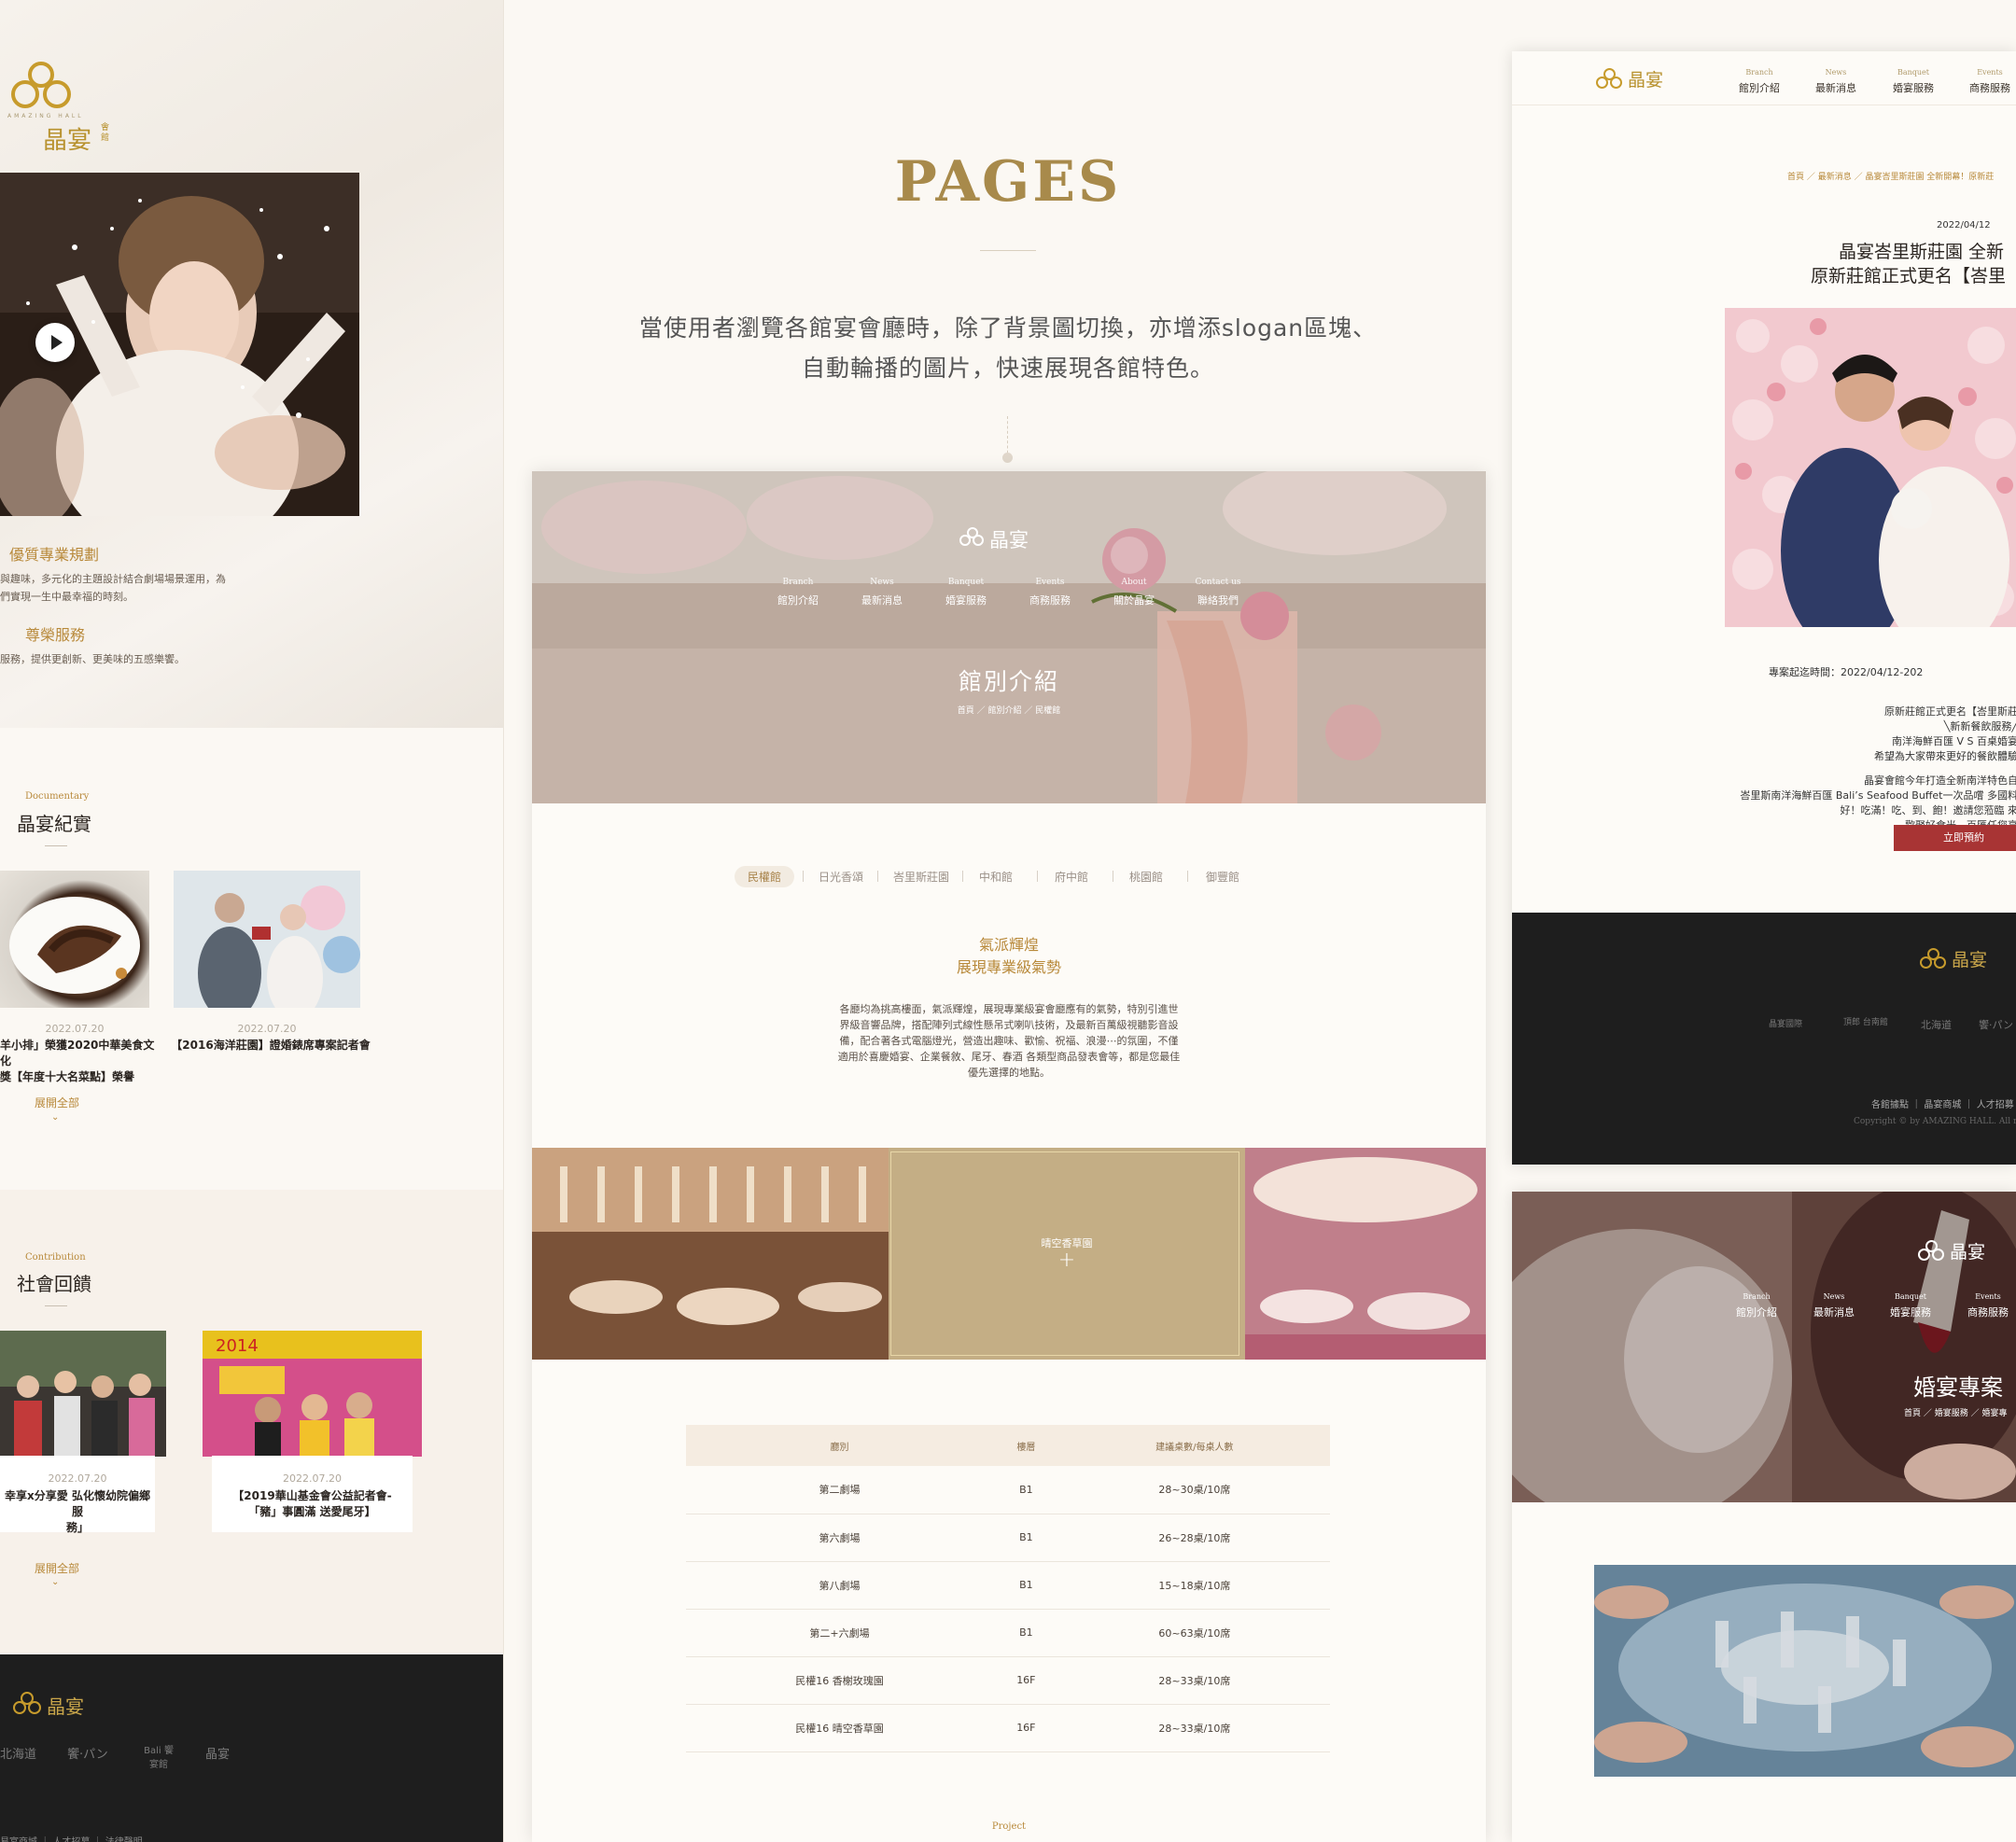 The height and width of the screenshot is (1842, 2016). Describe the element at coordinates (1025, 1728) in the screenshot. I see `table-cell: 16F` at that location.